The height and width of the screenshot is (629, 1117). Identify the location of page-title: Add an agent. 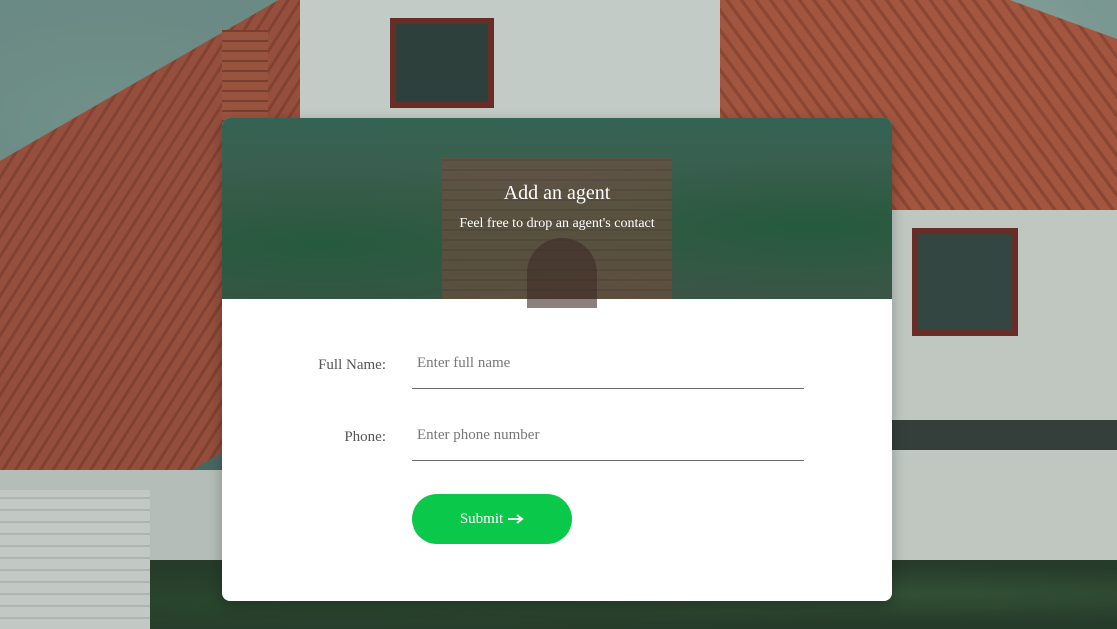
(557, 193).